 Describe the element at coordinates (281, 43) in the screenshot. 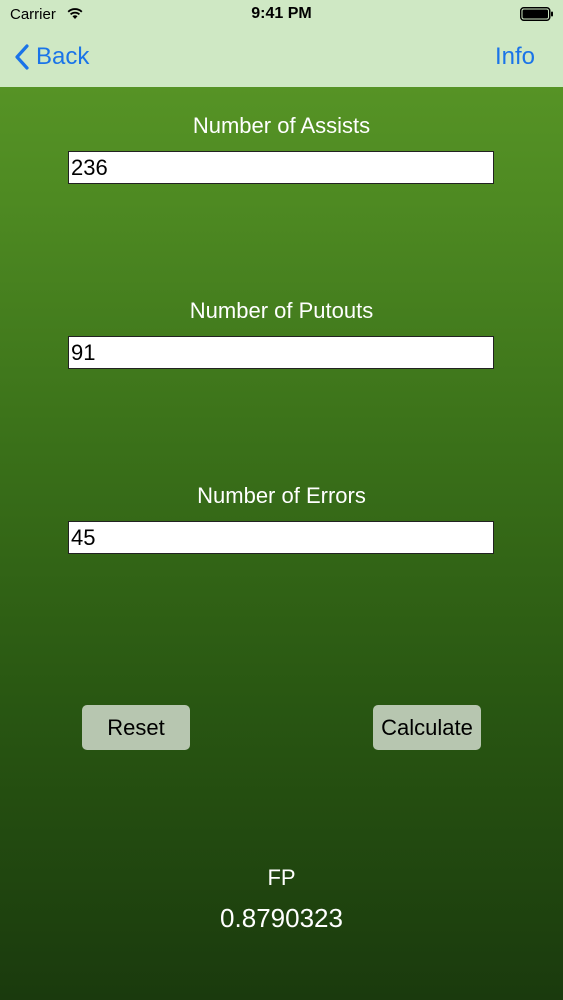

I see `navigation-bar: Carrier 9:41 PM Back Info` at that location.